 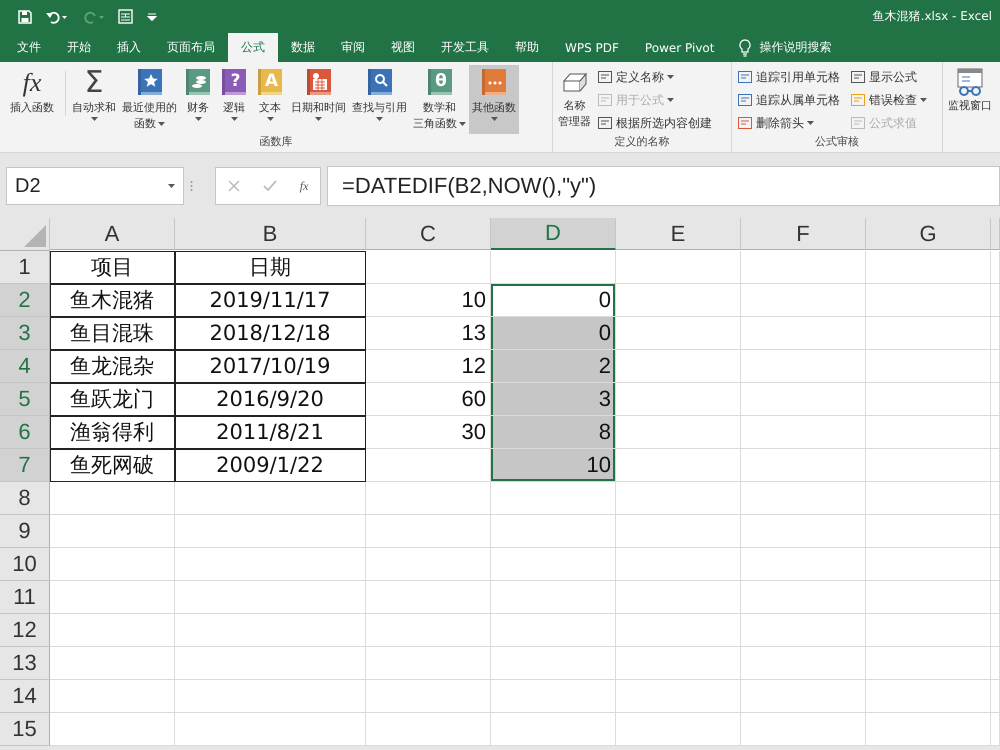 What do you see at coordinates (198, 99) in the screenshot?
I see `function-category-button: 财务` at bounding box center [198, 99].